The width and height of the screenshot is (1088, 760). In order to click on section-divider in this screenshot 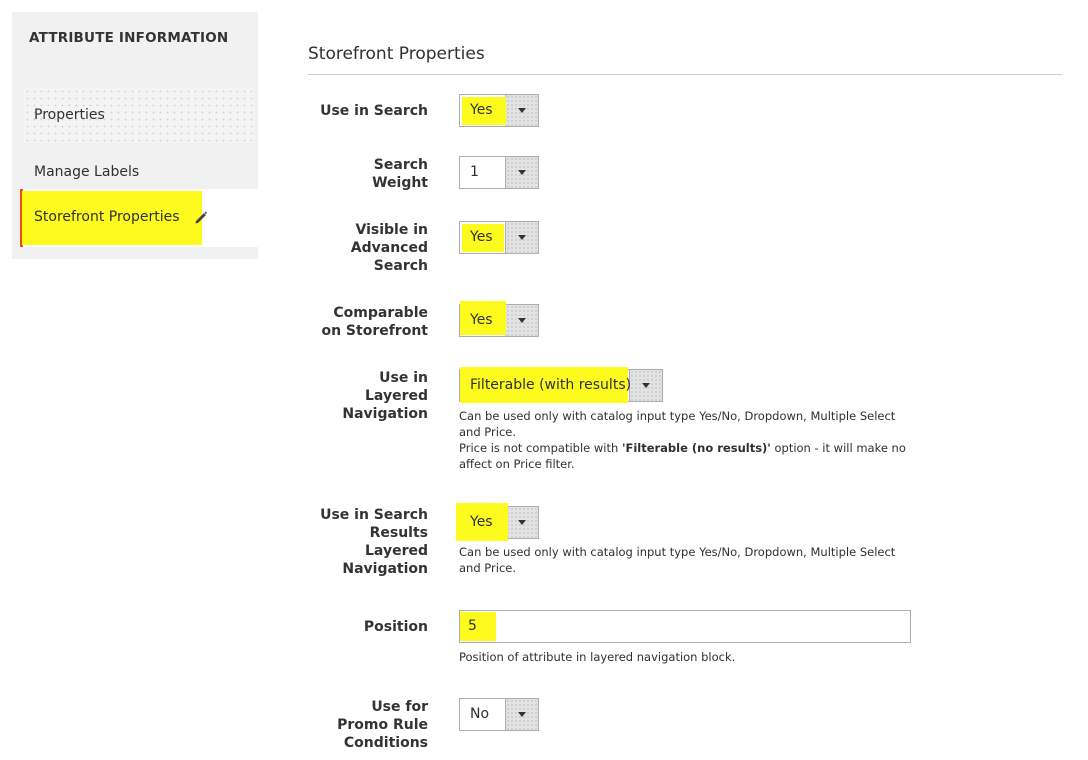, I will do `click(685, 74)`.